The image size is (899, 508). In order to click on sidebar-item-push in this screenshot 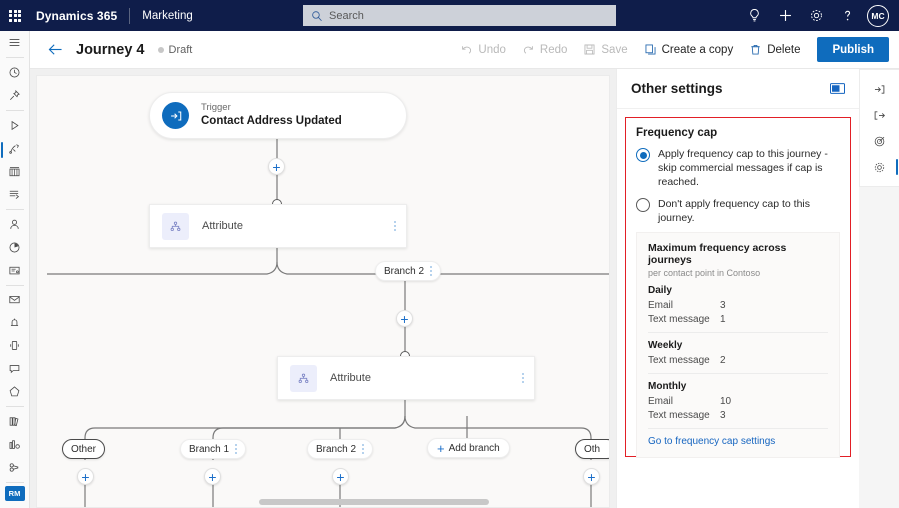, I will do `click(15, 322)`.